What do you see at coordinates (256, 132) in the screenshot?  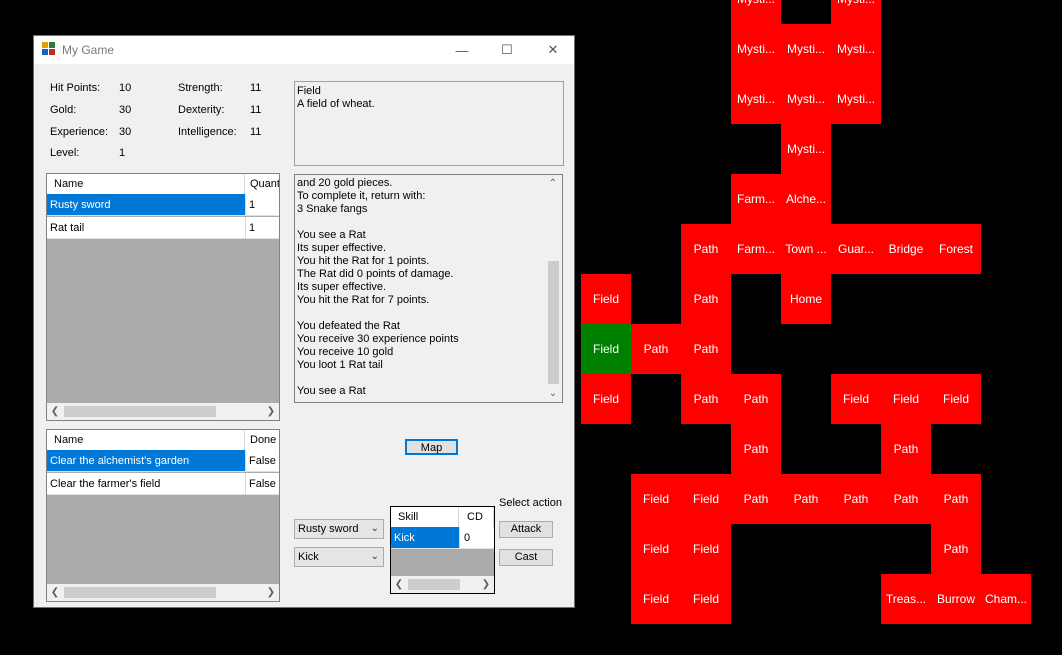 I see `intelligence-value: 11` at bounding box center [256, 132].